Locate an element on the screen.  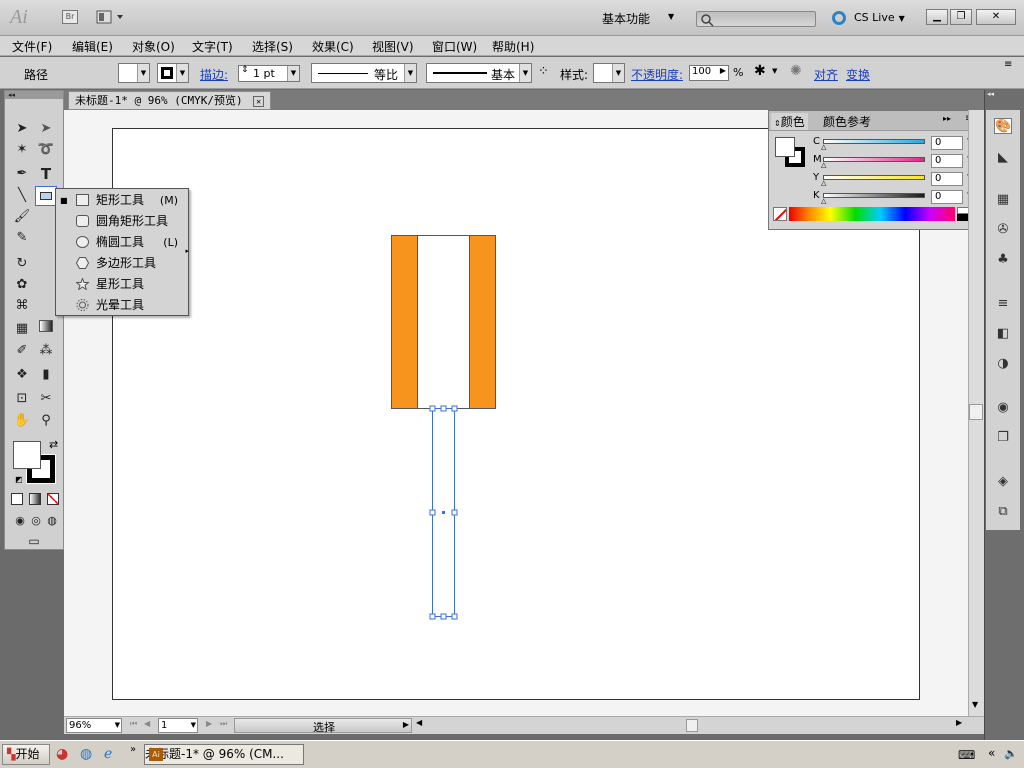
pen-tool-icon: ✒ is located at coordinates (22, 174).